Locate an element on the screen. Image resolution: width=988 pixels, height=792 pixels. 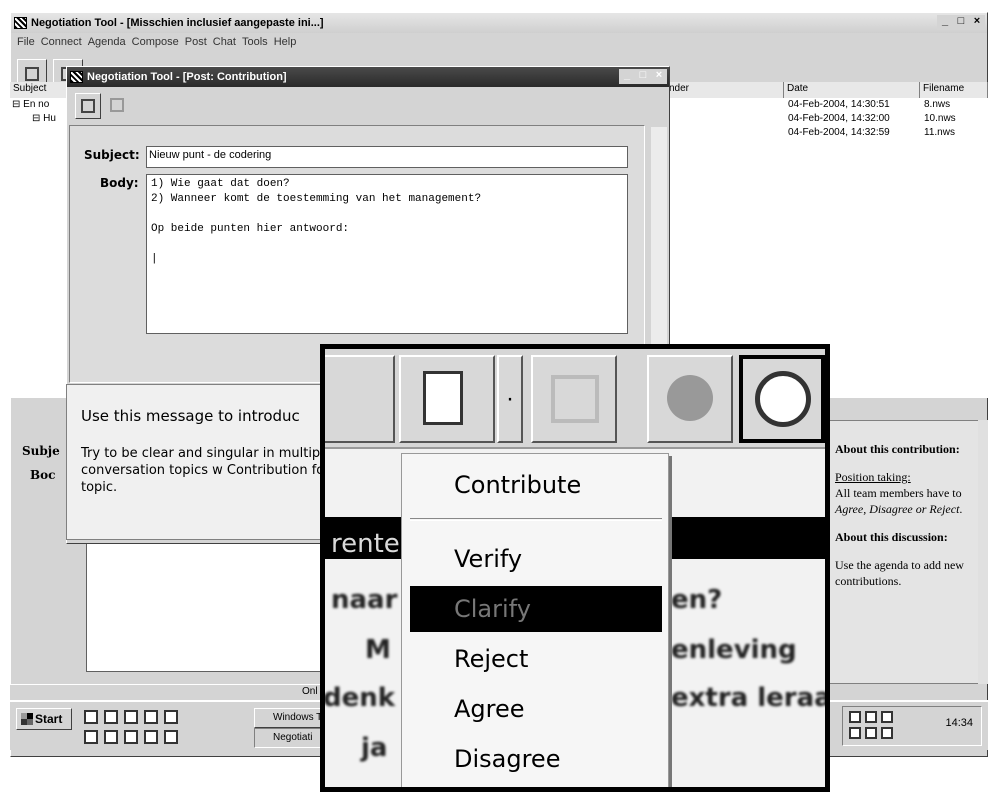
clock: 14:34 is located at coordinates (959, 723).